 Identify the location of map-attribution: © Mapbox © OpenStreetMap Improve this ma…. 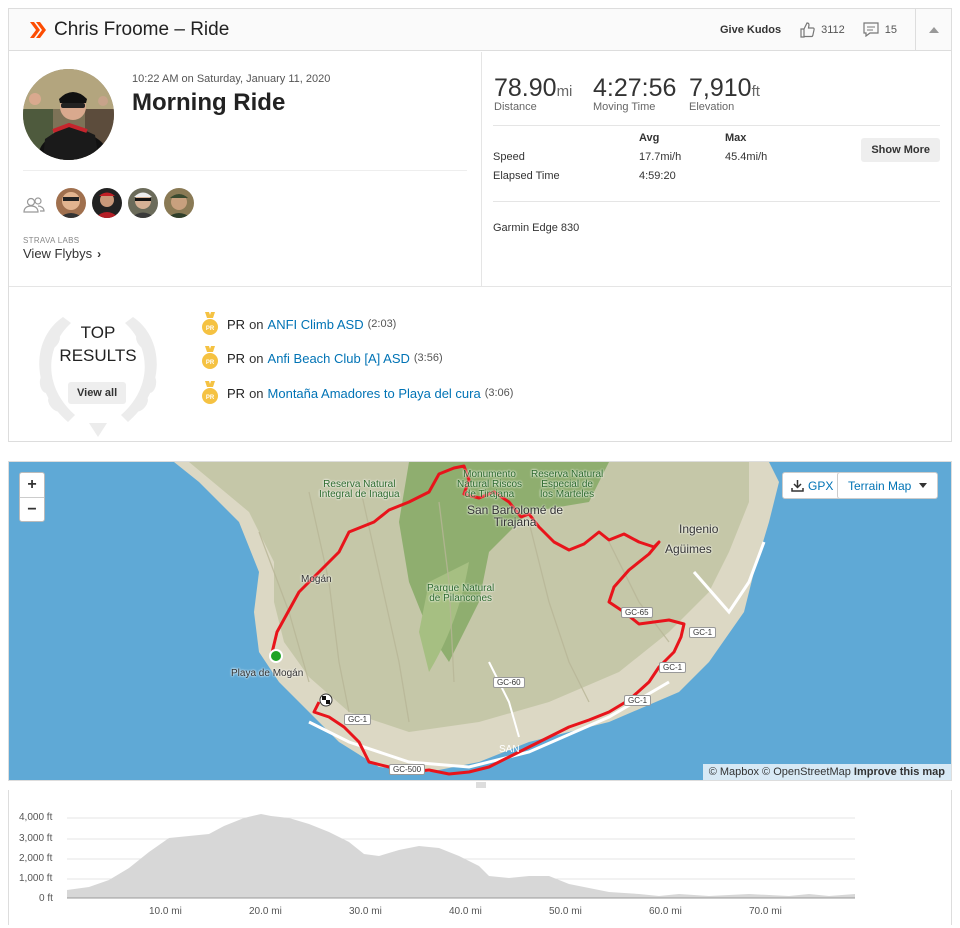
(826, 772).